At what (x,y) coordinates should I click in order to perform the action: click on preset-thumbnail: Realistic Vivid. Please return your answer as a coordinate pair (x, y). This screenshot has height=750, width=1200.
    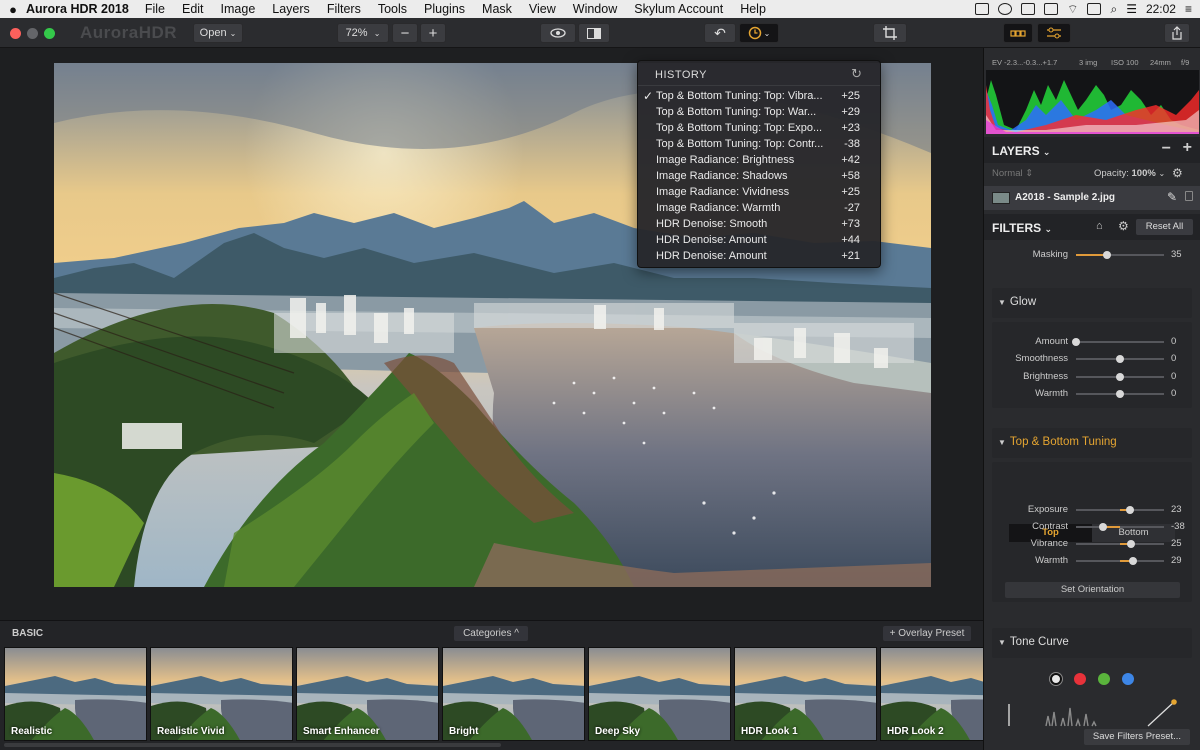
    Looking at the image, I should click on (221, 694).